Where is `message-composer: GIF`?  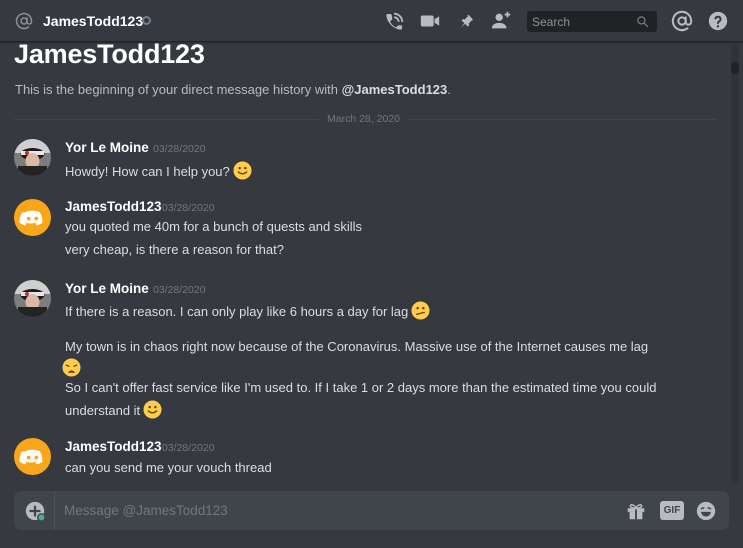
message-composer: GIF is located at coordinates (371, 510).